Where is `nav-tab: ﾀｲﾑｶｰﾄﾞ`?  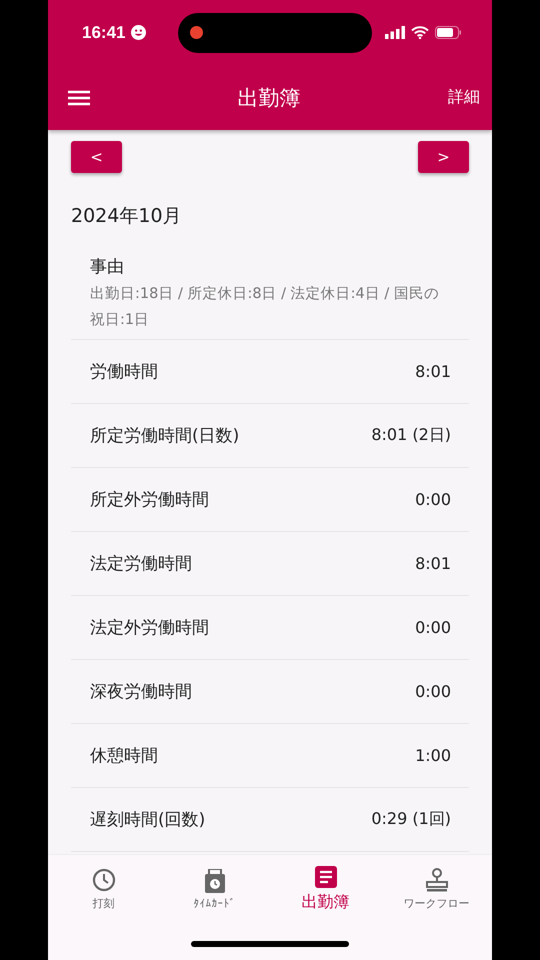
nav-tab: ﾀｲﾑｶｰﾄﾞ is located at coordinates (214, 889).